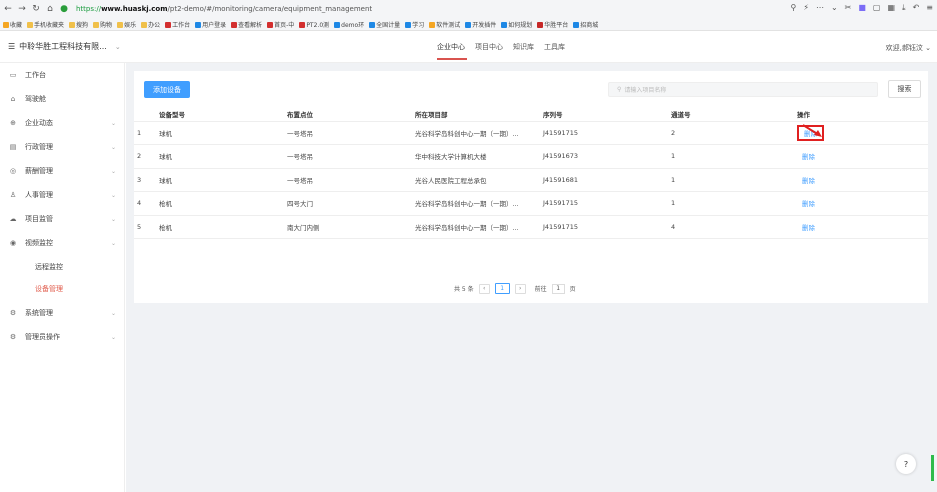 The width and height of the screenshot is (937, 492). I want to click on sidebar-item: ⚙ 管理员操作 ⌄, so click(62, 337).